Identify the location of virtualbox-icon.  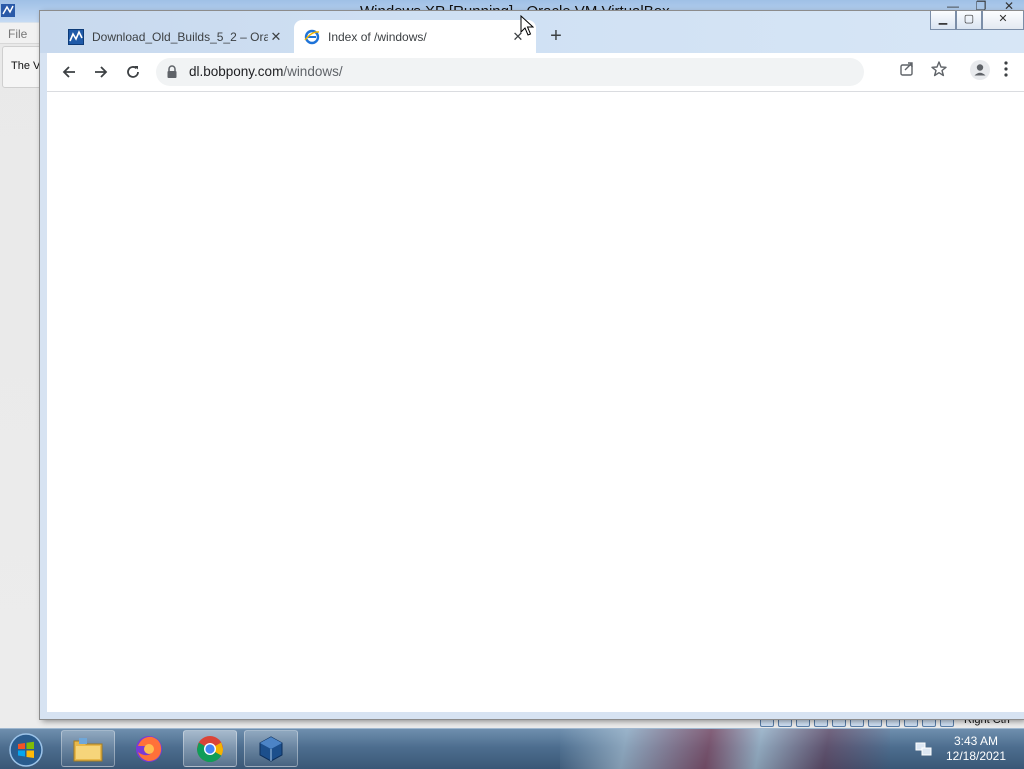
(271, 748).